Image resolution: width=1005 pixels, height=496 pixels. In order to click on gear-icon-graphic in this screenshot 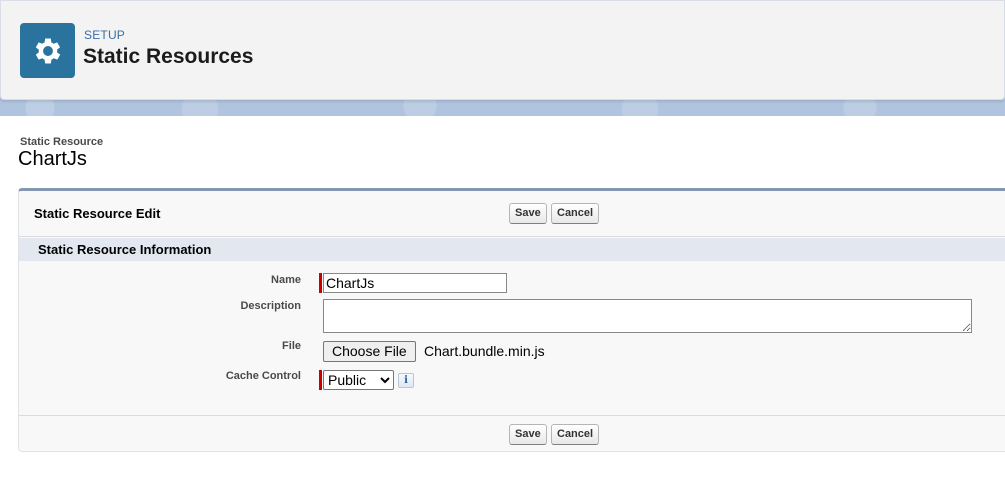, I will do `click(47, 50)`.